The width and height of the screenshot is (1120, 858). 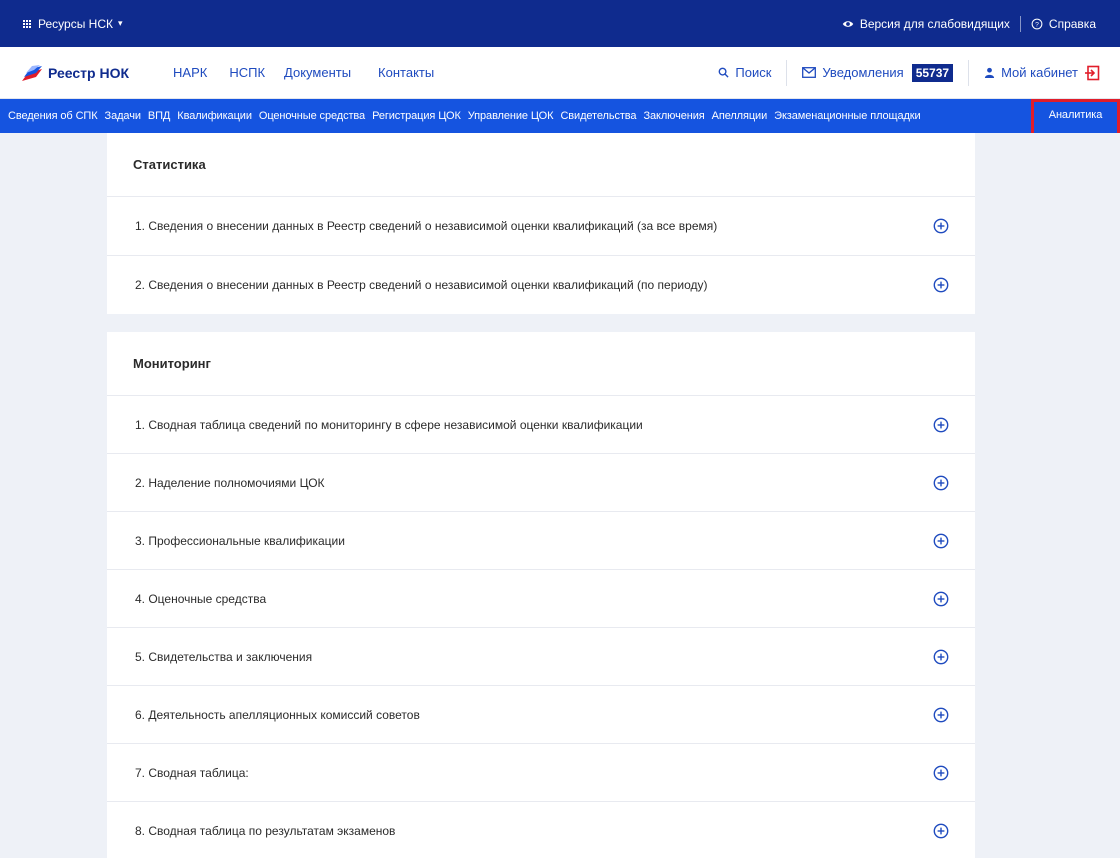 I want to click on cabinet-button: Мой кабинет, so click(x=1042, y=73).